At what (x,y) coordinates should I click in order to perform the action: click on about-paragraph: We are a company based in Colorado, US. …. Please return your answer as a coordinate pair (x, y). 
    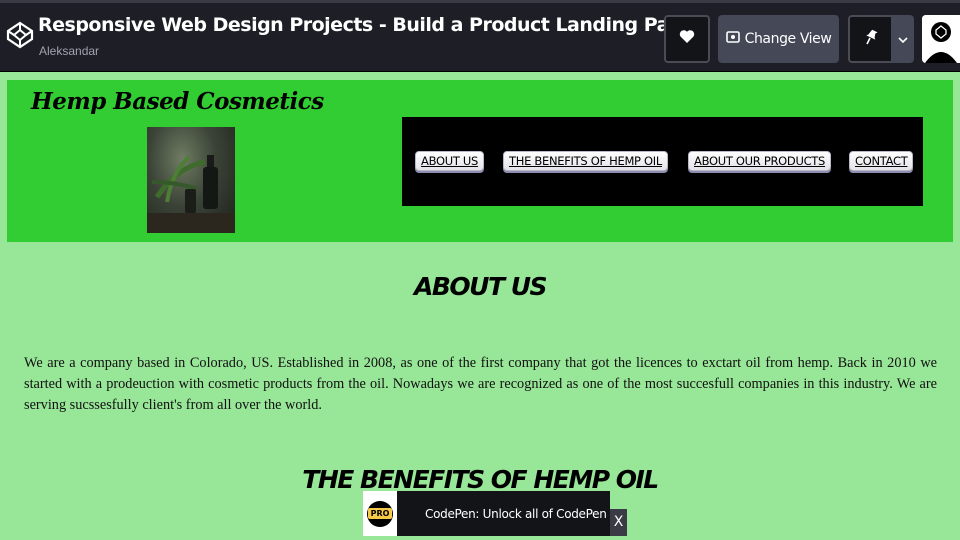
    Looking at the image, I should click on (480, 384).